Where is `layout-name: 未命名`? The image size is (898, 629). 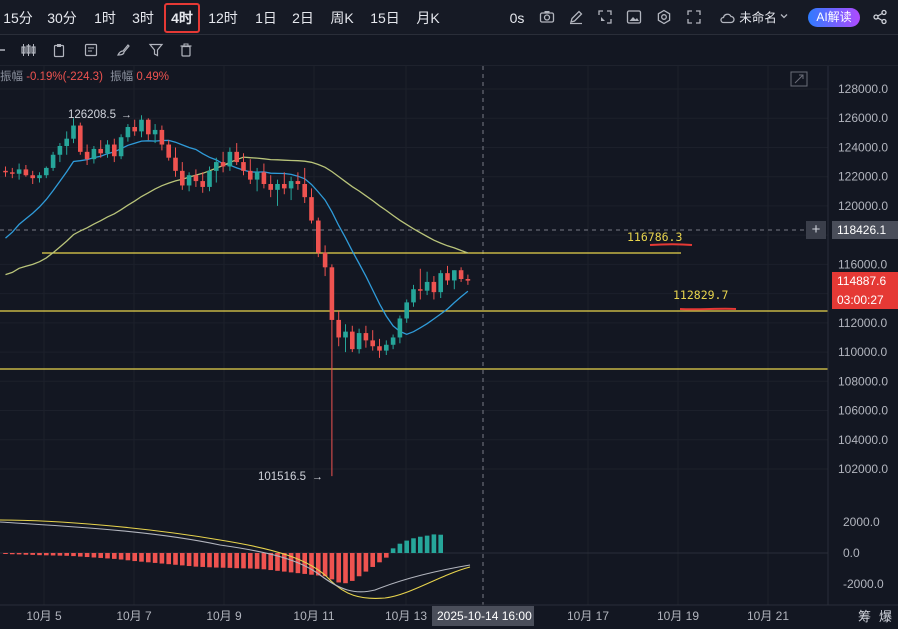 layout-name: 未命名 is located at coordinates (758, 18).